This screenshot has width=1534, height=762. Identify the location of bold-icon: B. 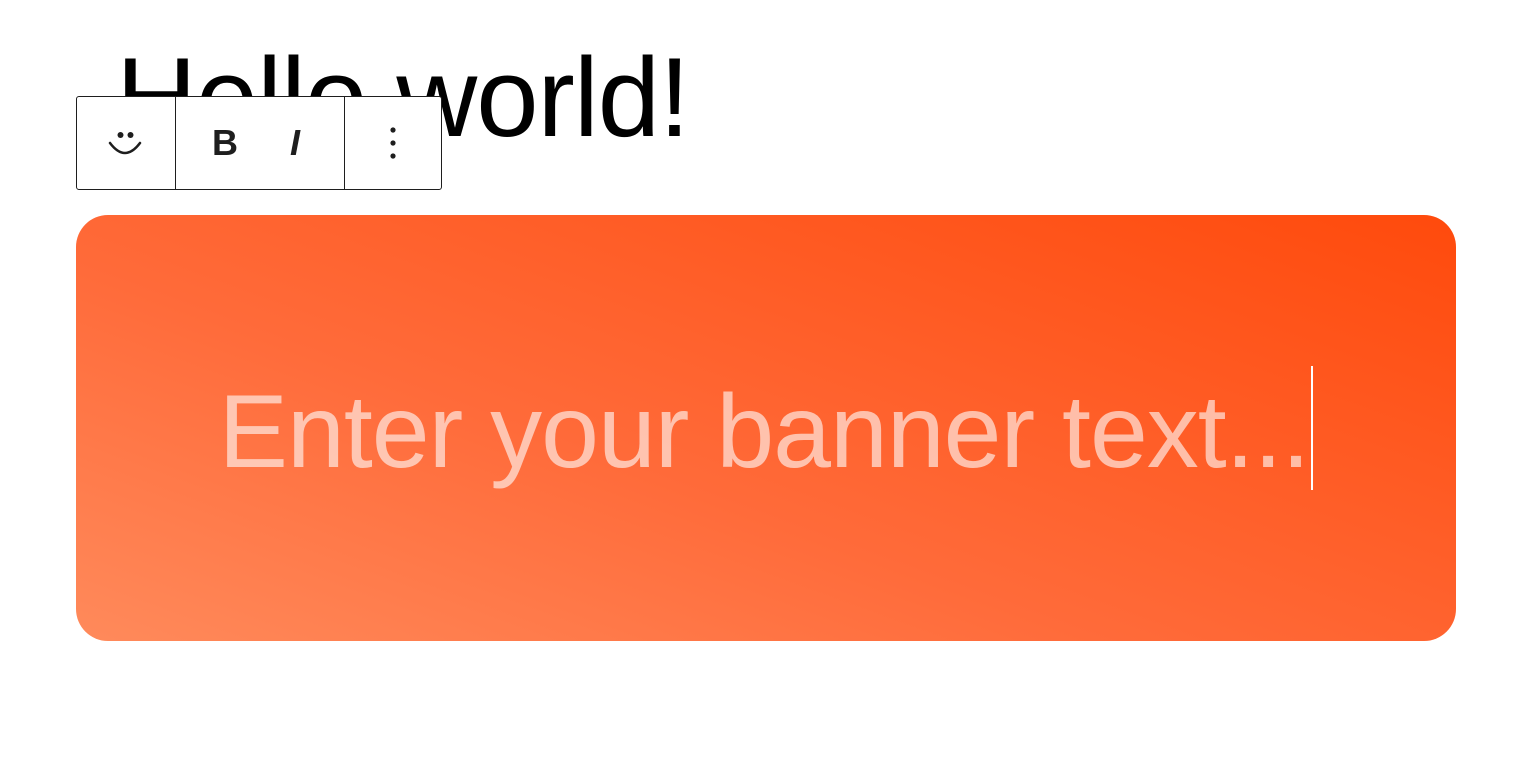
(225, 142).